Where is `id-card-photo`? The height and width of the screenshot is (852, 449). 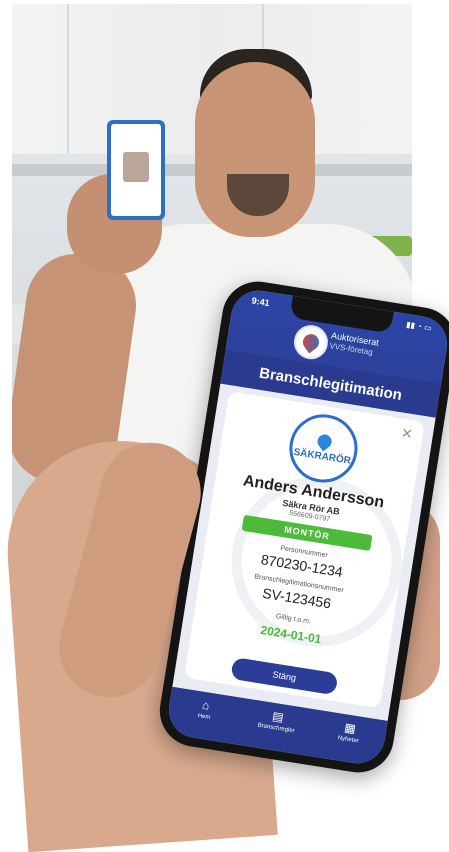
id-card-photo is located at coordinates (136, 167).